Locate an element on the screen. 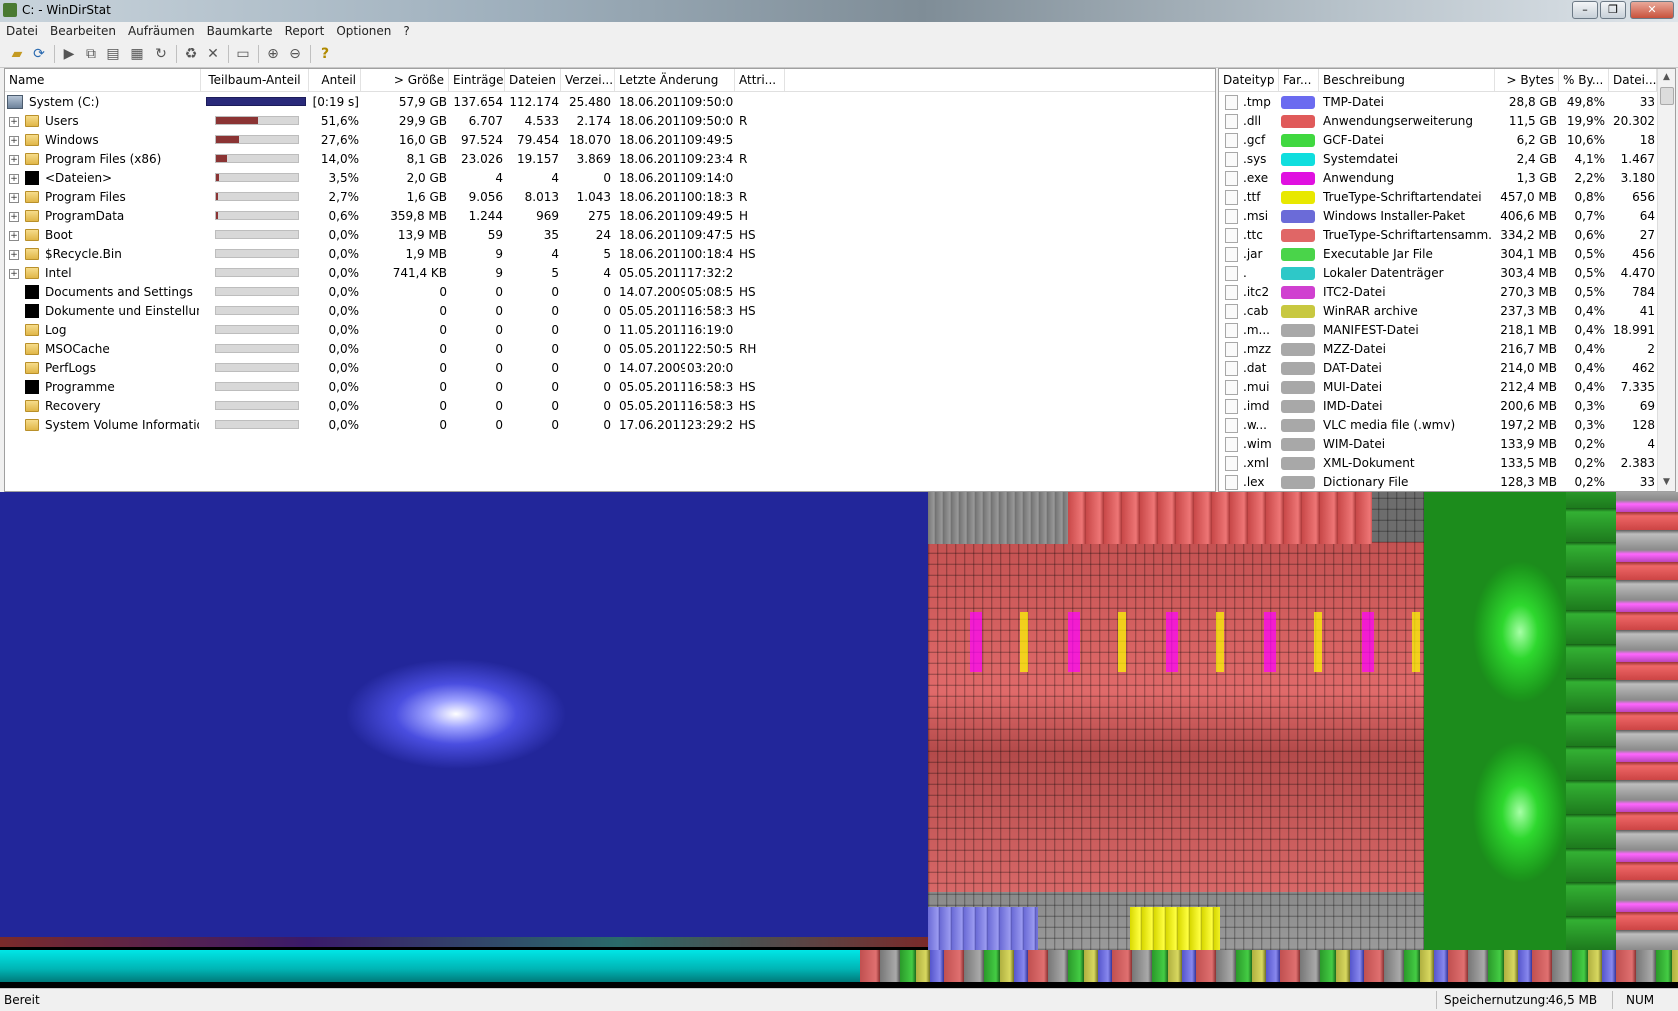  col-subtree-share: Teilbaum-Anteil is located at coordinates (255, 80).